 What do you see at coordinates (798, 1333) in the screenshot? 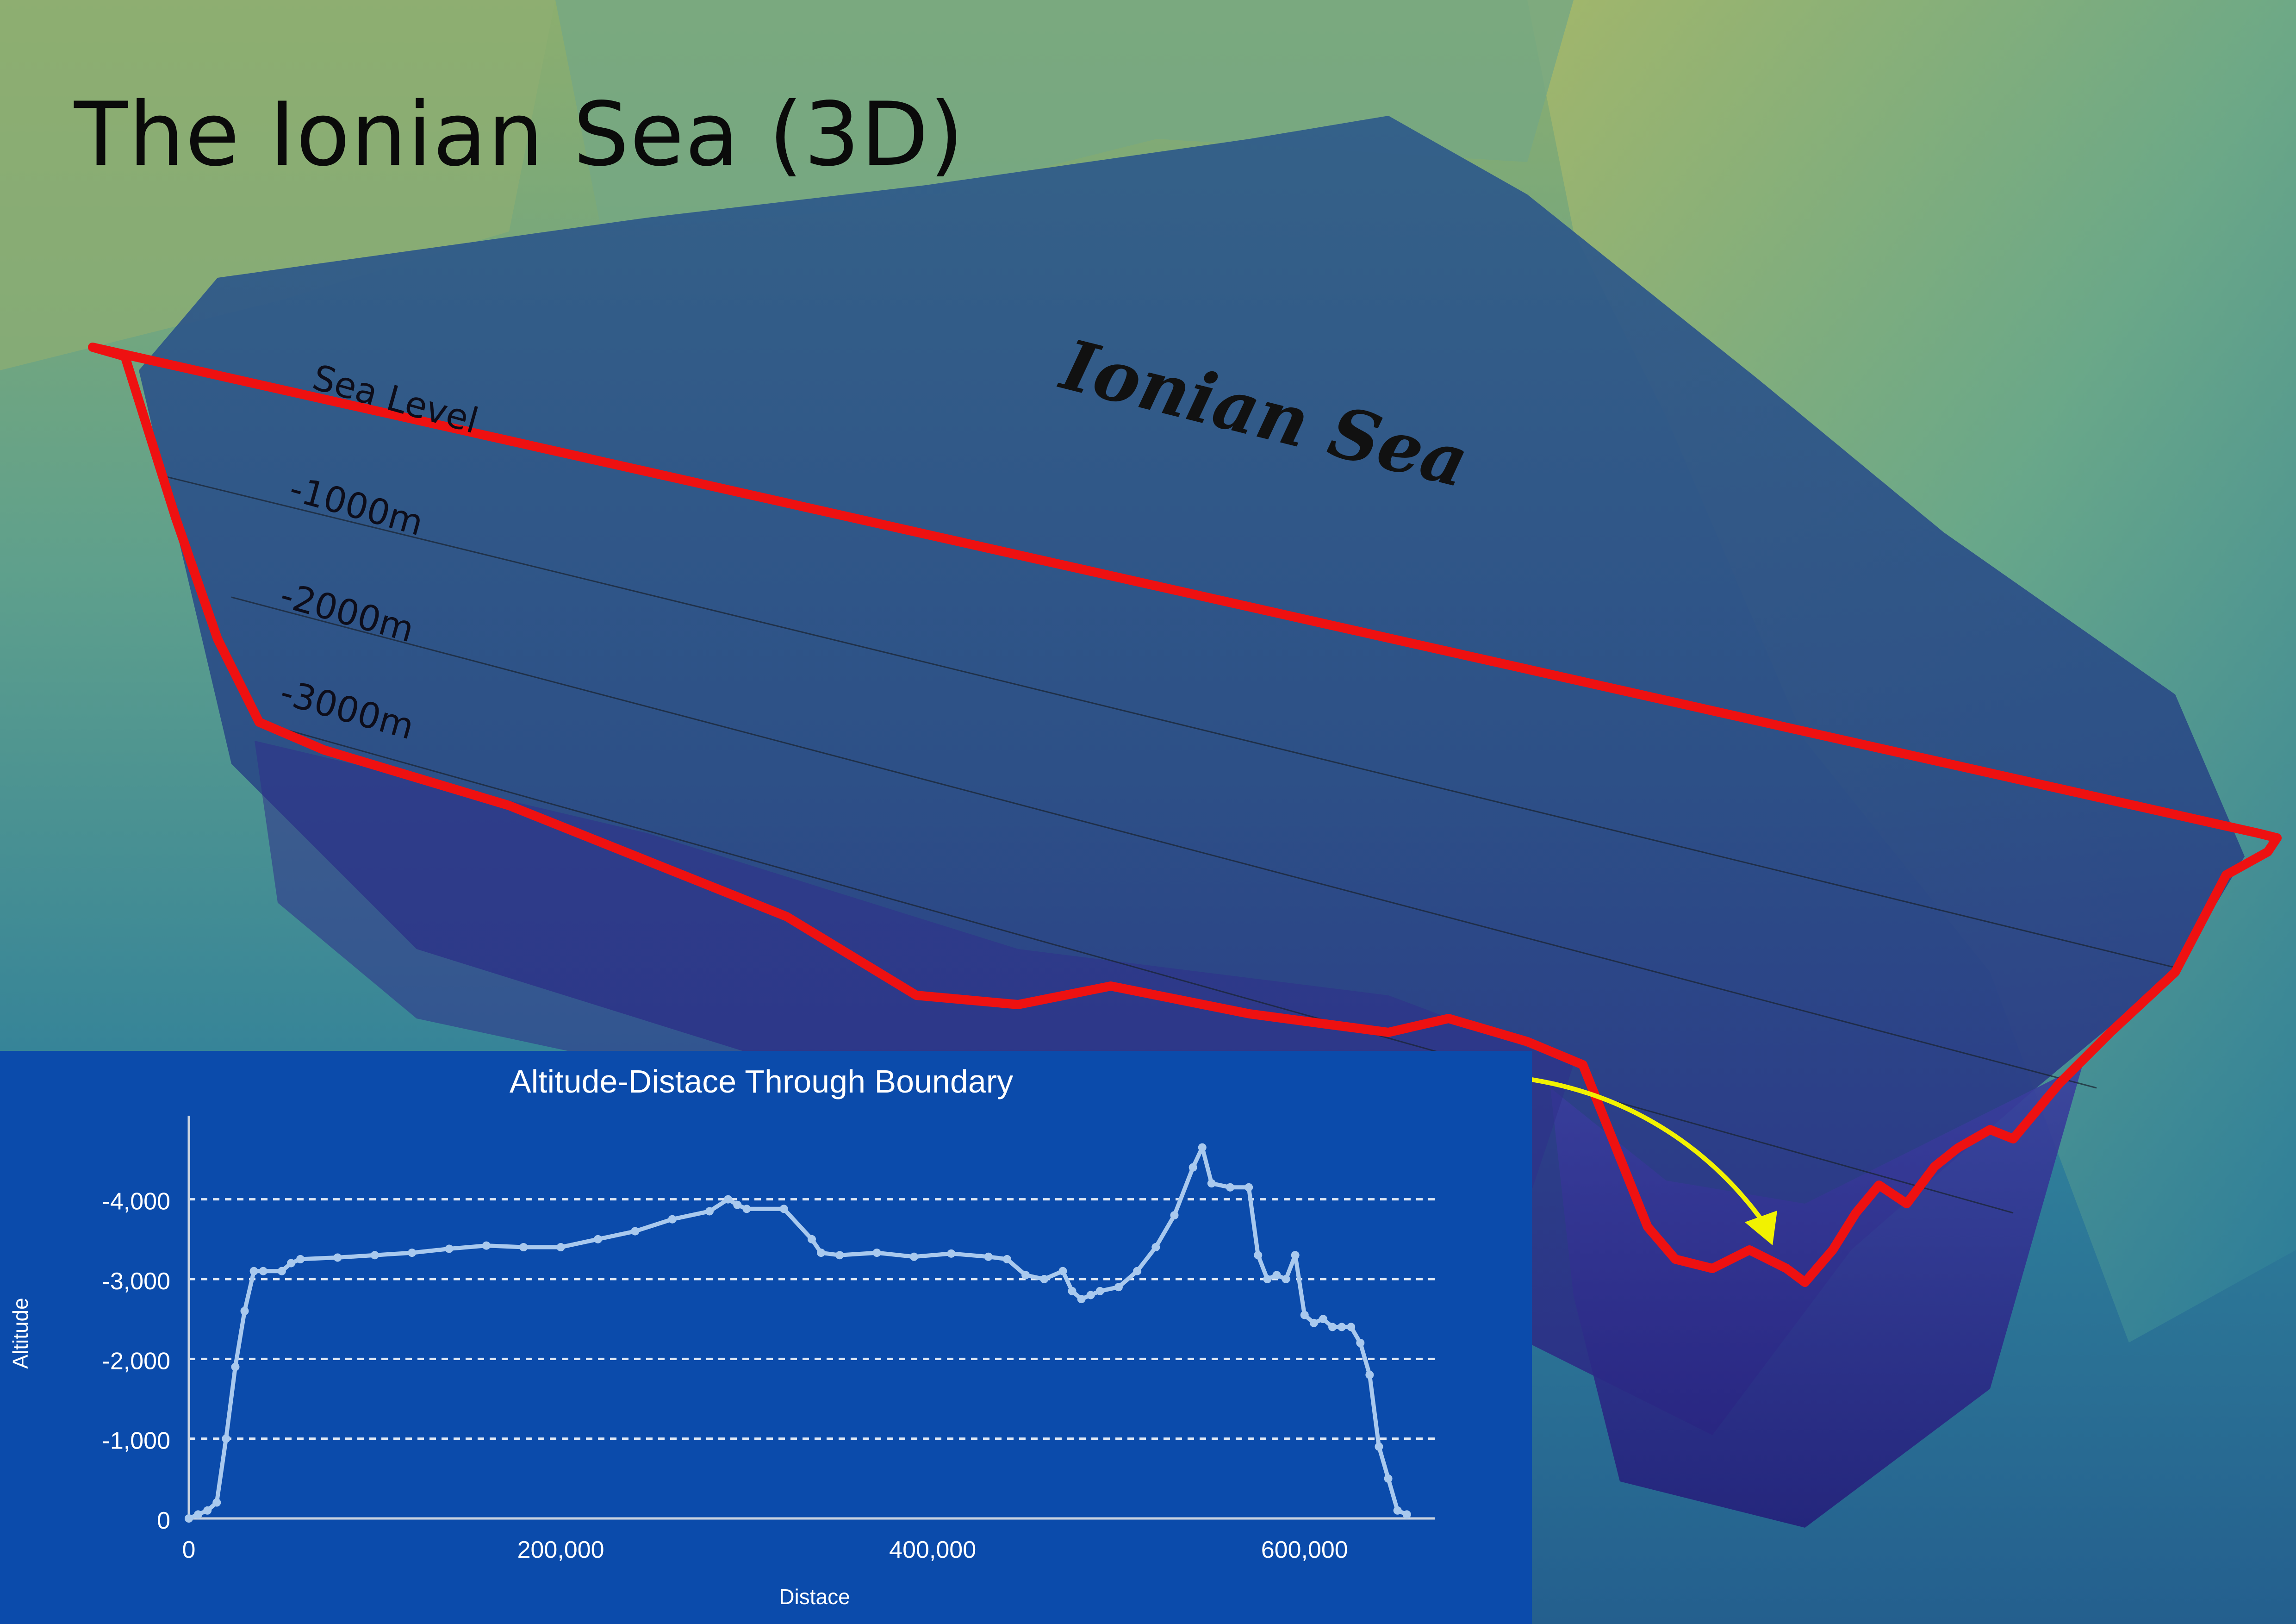
I see `series-line` at bounding box center [798, 1333].